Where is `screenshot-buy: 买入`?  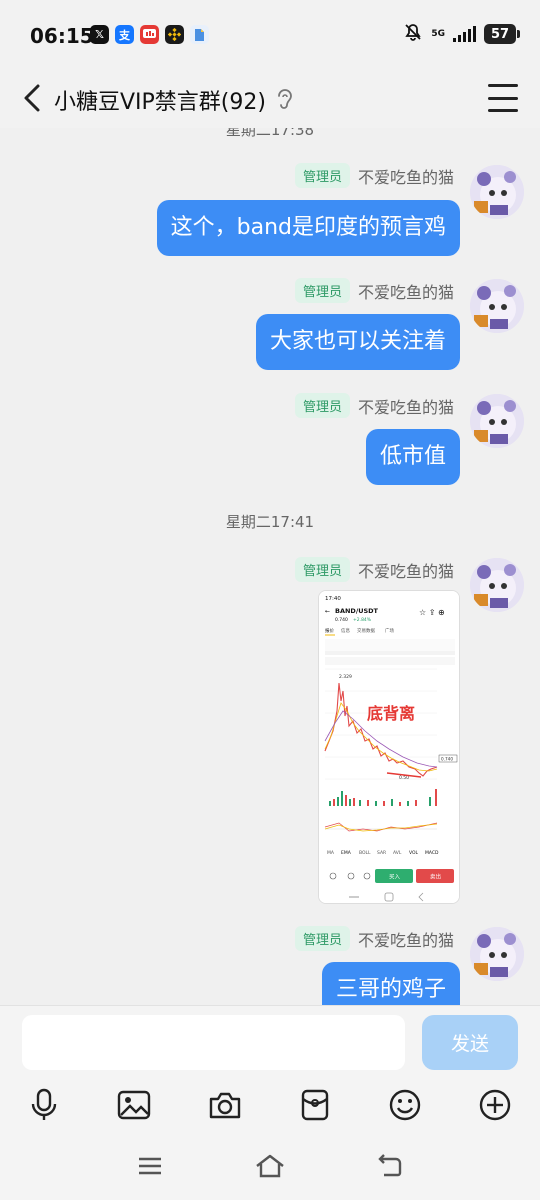 screenshot-buy: 买入 is located at coordinates (395, 877).